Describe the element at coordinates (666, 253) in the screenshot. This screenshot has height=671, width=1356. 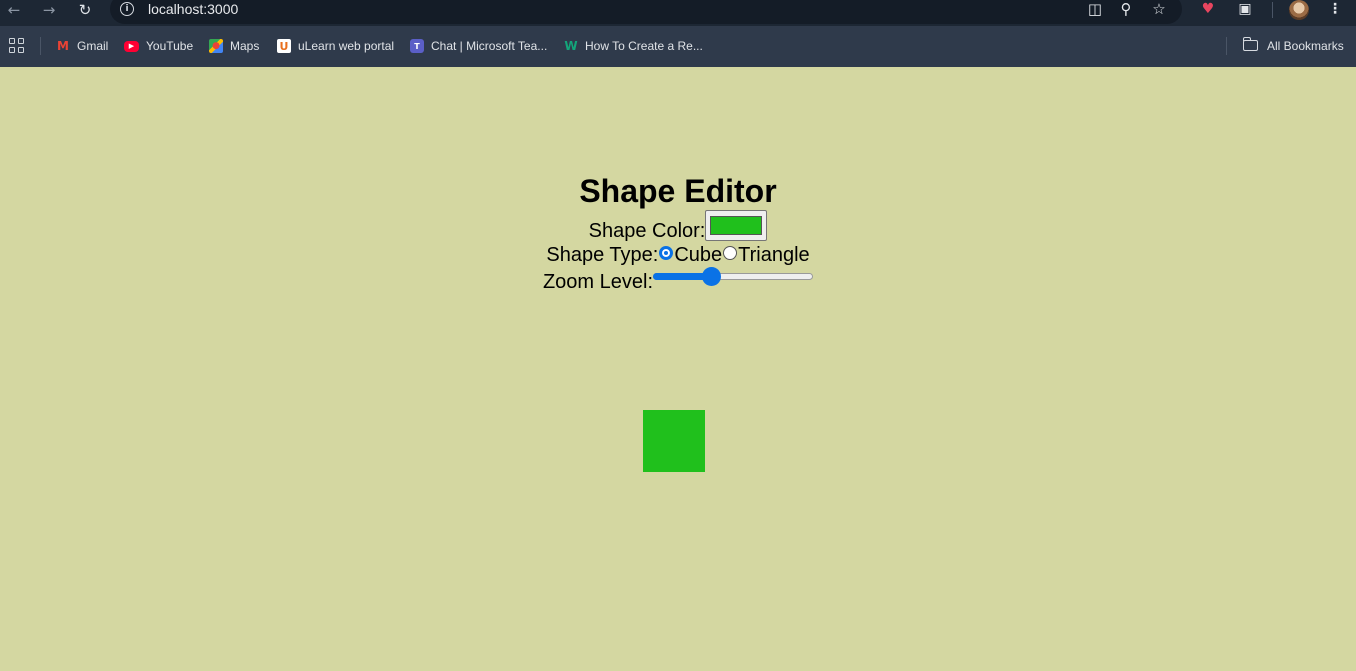
I see `radio-cube` at that location.